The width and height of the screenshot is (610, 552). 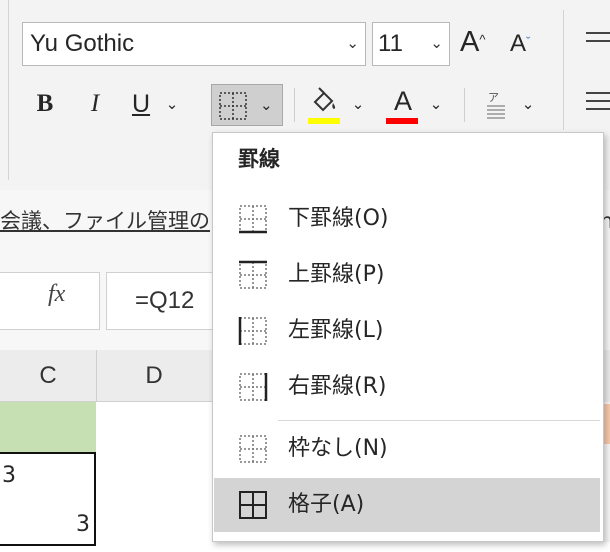 I want to click on cell-c-row1: 3, so click(x=48, y=476).